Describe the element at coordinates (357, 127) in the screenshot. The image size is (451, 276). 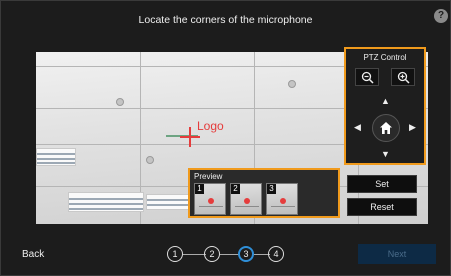
I see `pan-left-button: ◀` at that location.